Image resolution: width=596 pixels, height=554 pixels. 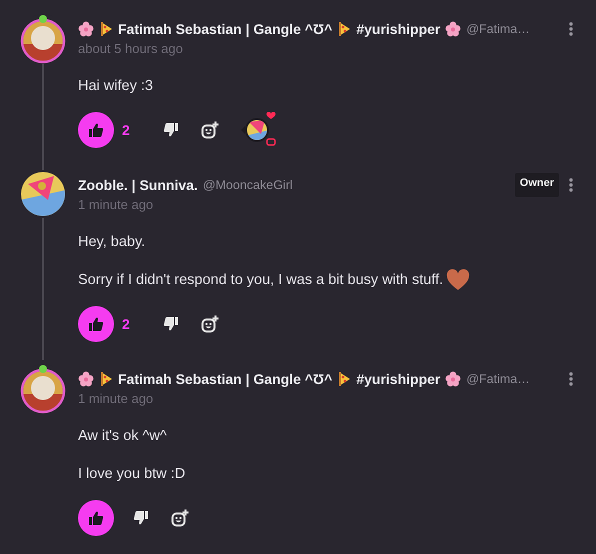 I want to click on owner-badge: Owner, so click(x=536, y=185).